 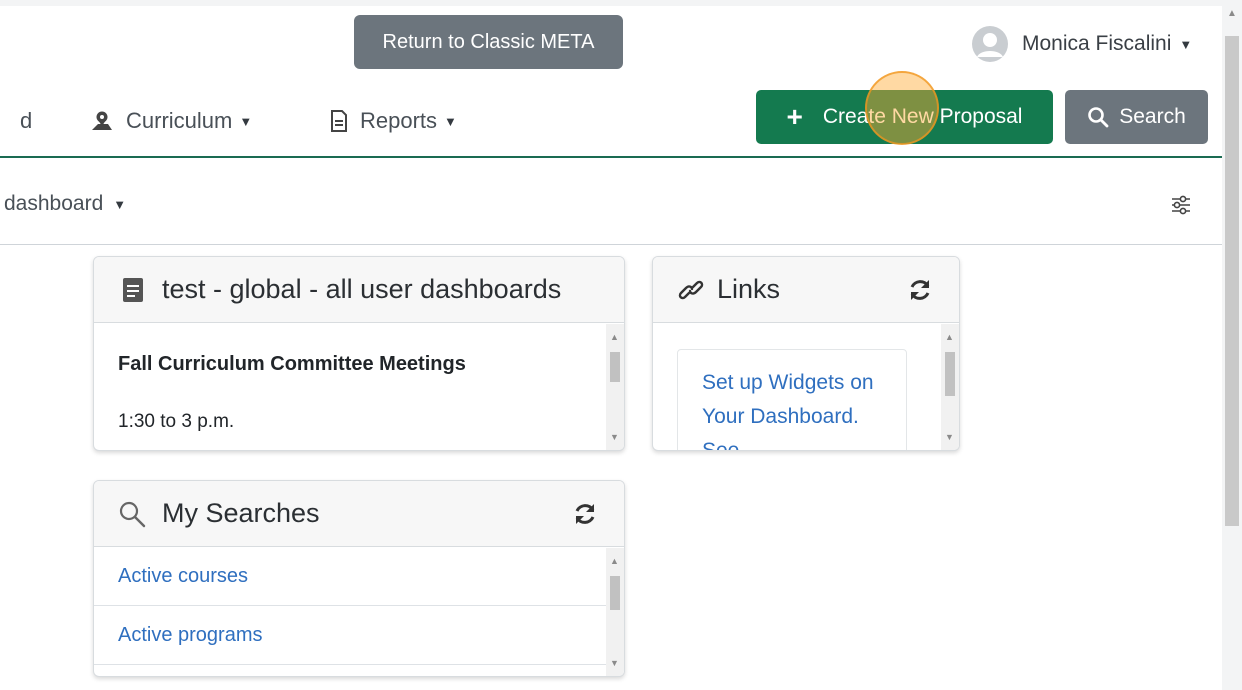 I want to click on widget-header: My Searches, so click(x=359, y=514).